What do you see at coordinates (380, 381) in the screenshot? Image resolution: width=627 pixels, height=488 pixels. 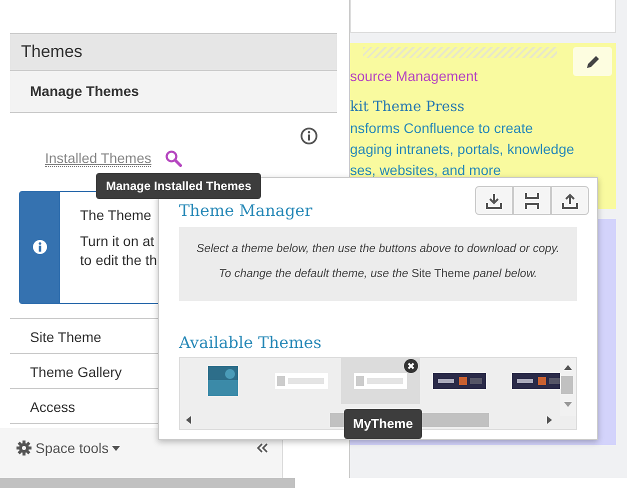 I see `theme-tile` at bounding box center [380, 381].